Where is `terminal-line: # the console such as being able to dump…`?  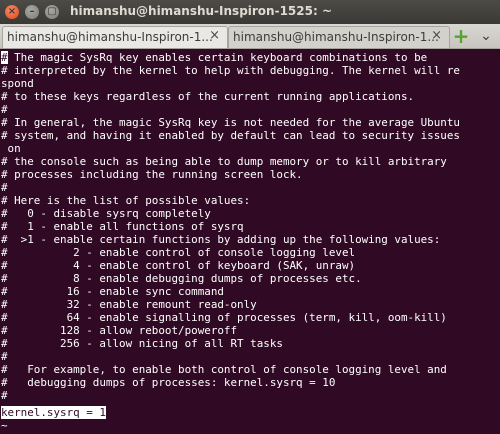
terminal-line: # the console such as being able to dump… is located at coordinates (224, 161).